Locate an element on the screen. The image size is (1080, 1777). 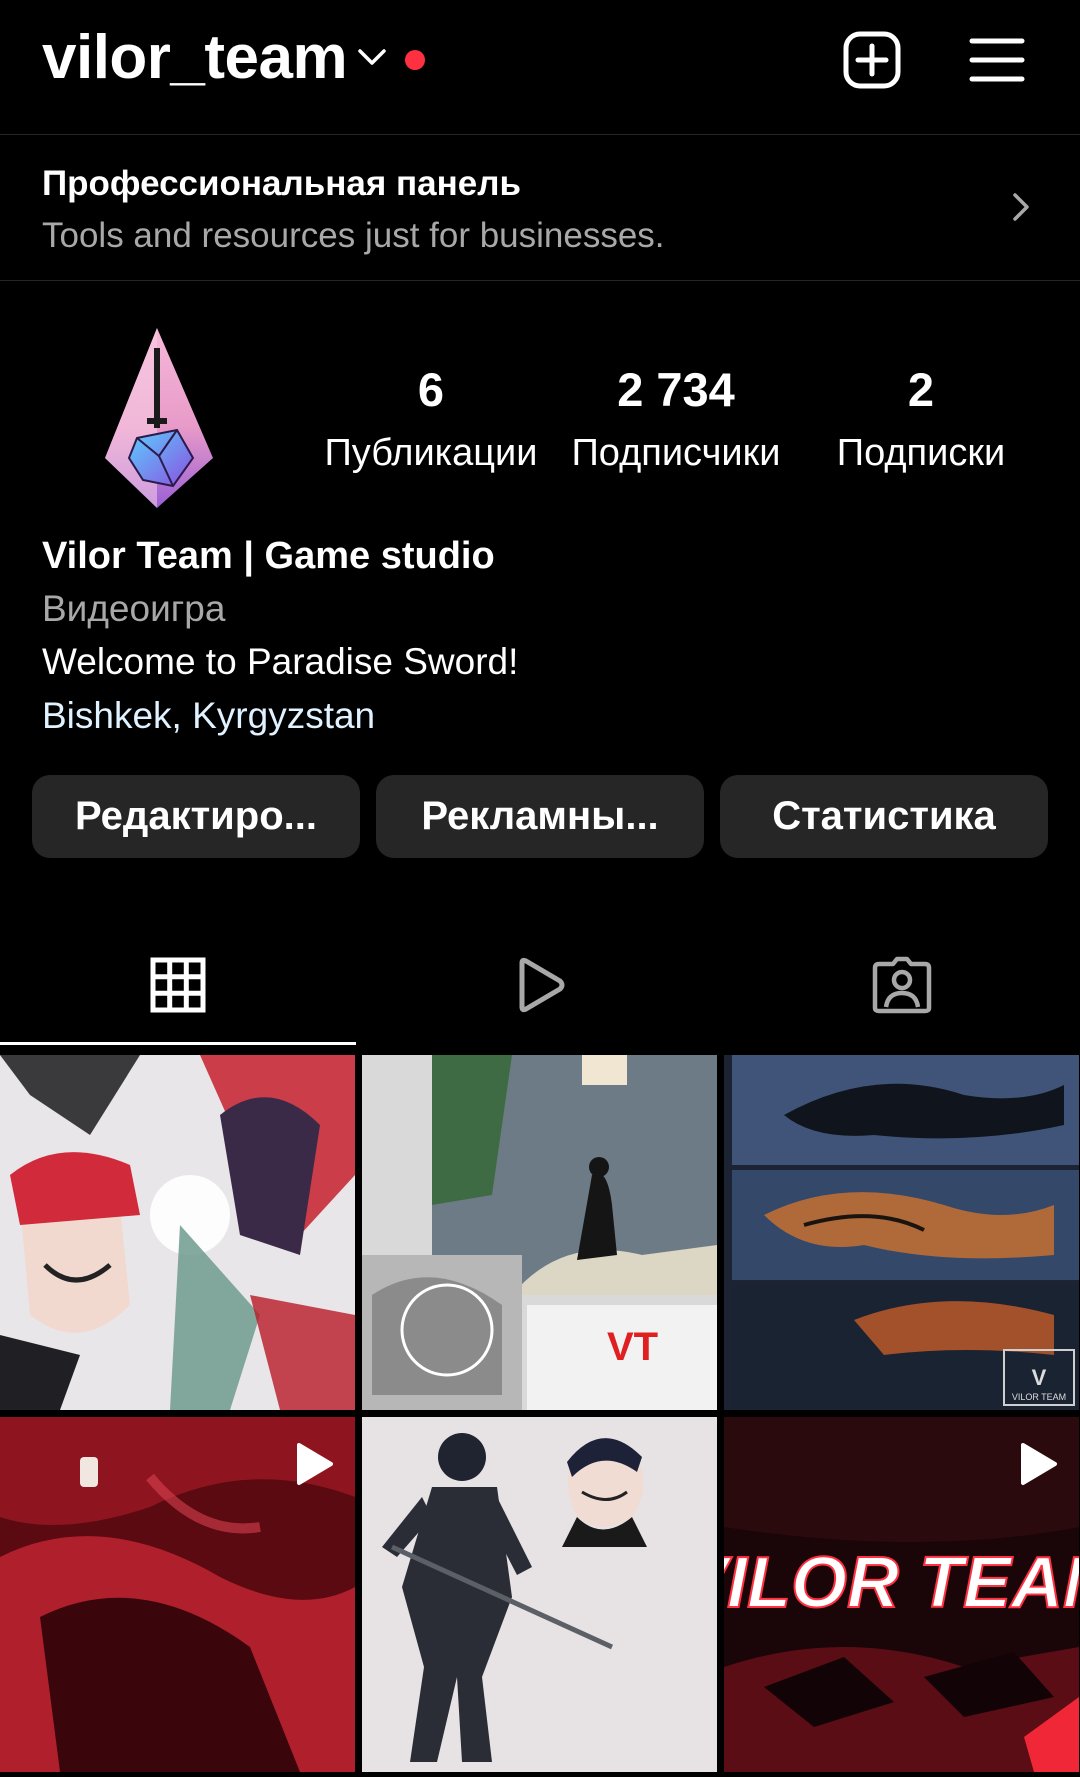
profile-name: Vilor Team | Game studio is located at coordinates (268, 556).